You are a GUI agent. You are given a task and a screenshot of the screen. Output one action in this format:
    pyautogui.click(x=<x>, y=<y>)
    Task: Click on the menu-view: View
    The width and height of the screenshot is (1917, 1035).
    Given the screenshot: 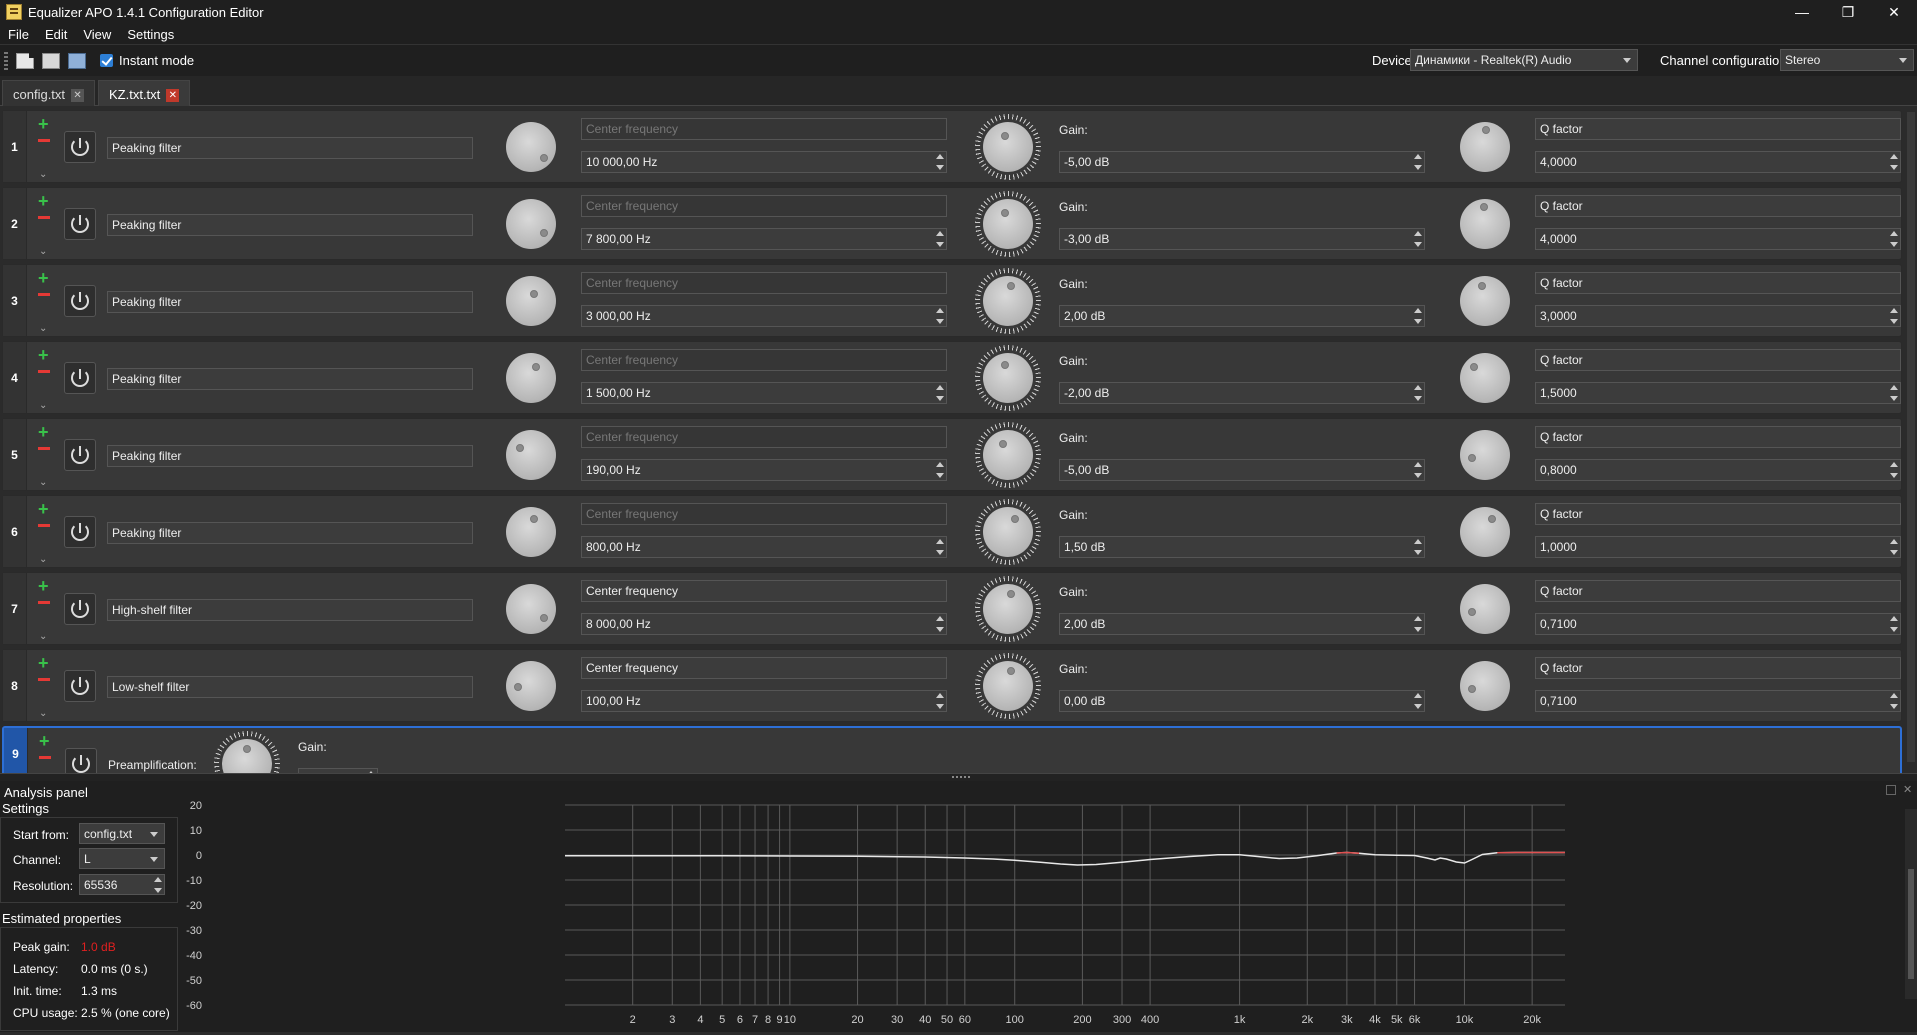 What is the action you would take?
    pyautogui.click(x=97, y=34)
    